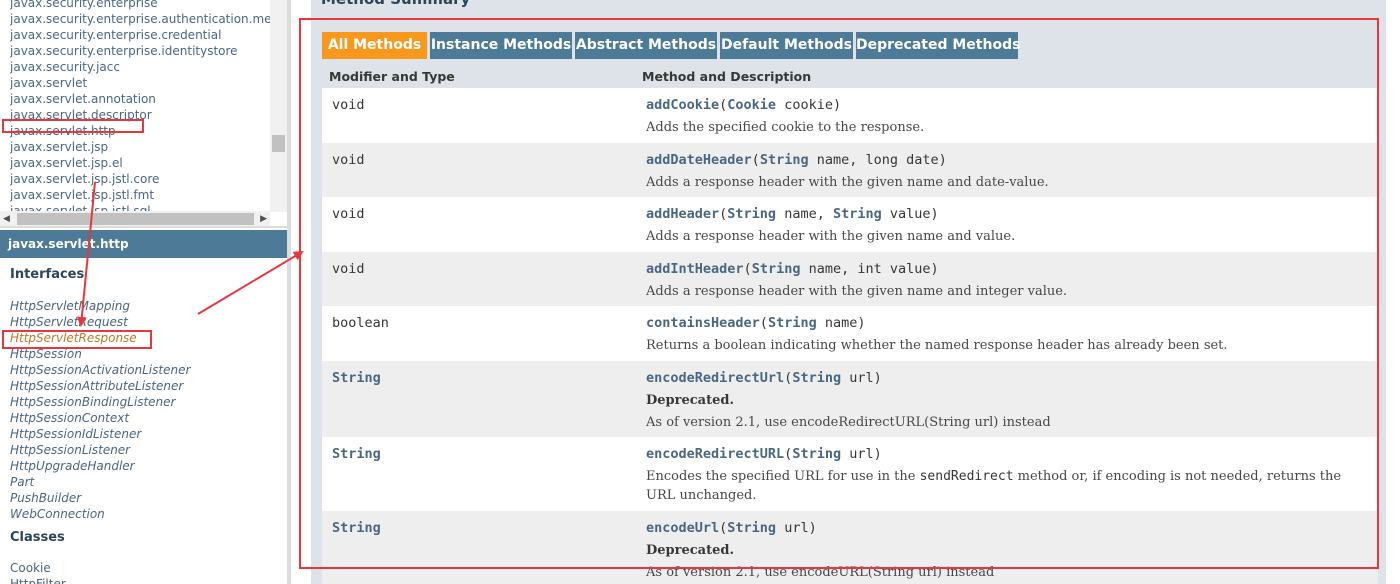 This screenshot has width=1400, height=584. Describe the element at coordinates (278, 106) in the screenshot. I see `vertical-scrollbar` at that location.